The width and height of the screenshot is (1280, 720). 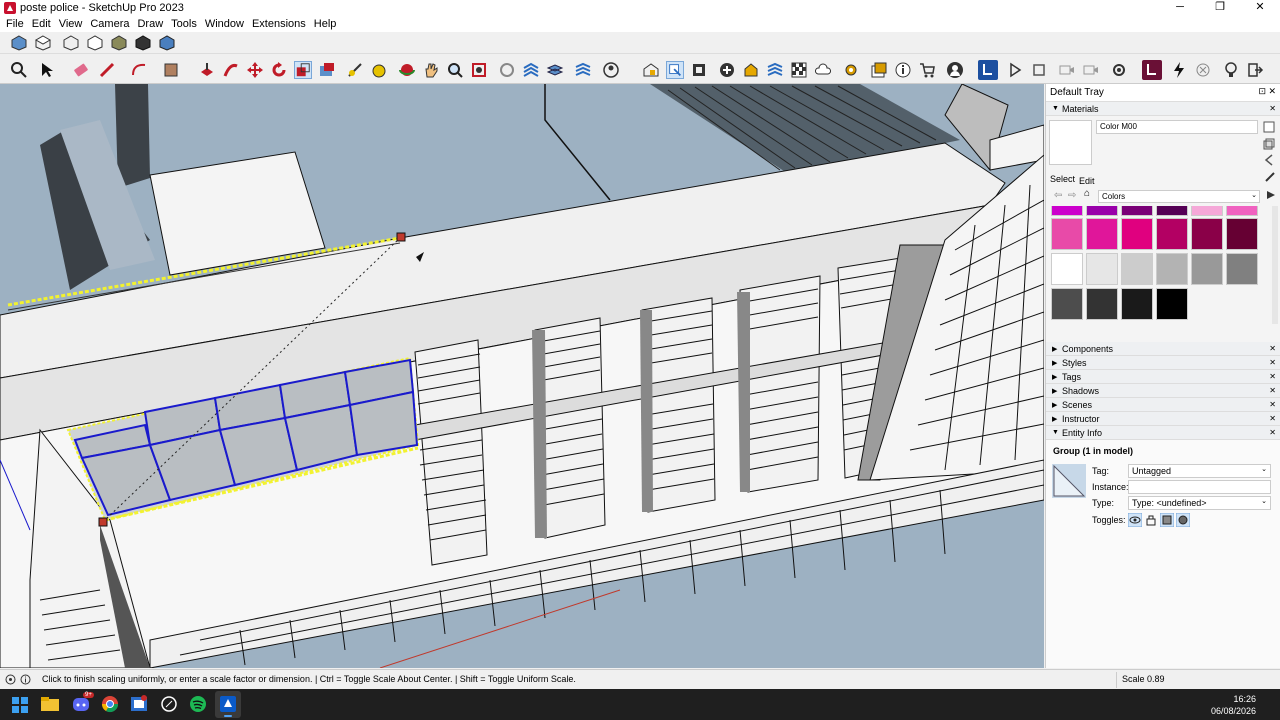 I want to click on panel-components: ▶ Components ✕, so click(x=1163, y=349).